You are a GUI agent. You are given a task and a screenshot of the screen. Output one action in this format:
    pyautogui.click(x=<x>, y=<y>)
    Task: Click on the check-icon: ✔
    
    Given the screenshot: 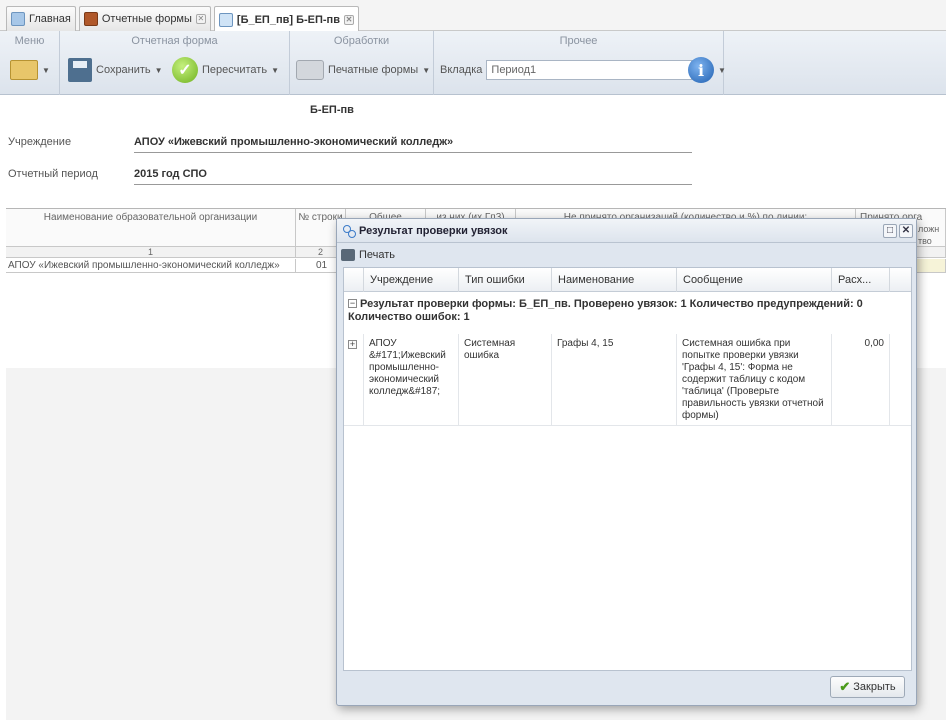 What is the action you would take?
    pyautogui.click(x=845, y=686)
    